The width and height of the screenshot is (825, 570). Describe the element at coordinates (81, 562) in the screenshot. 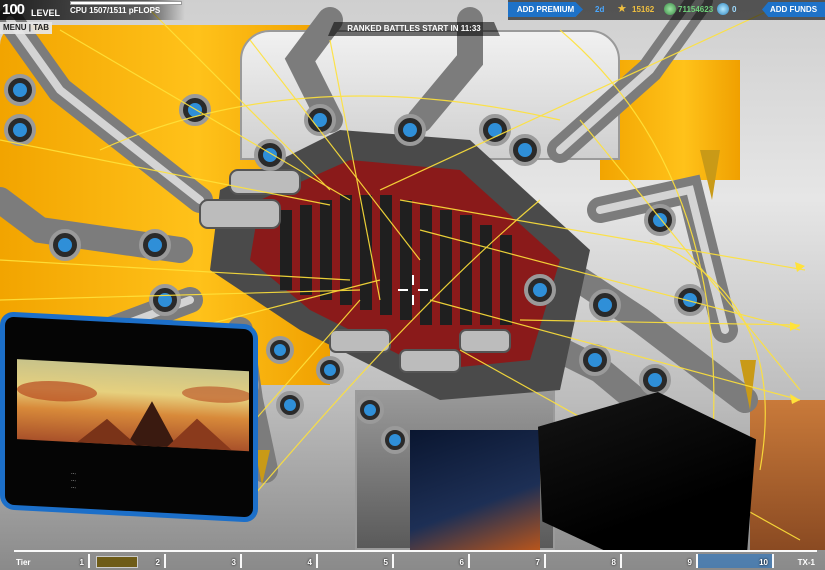

I see `hotbar-slot-number: 1` at that location.